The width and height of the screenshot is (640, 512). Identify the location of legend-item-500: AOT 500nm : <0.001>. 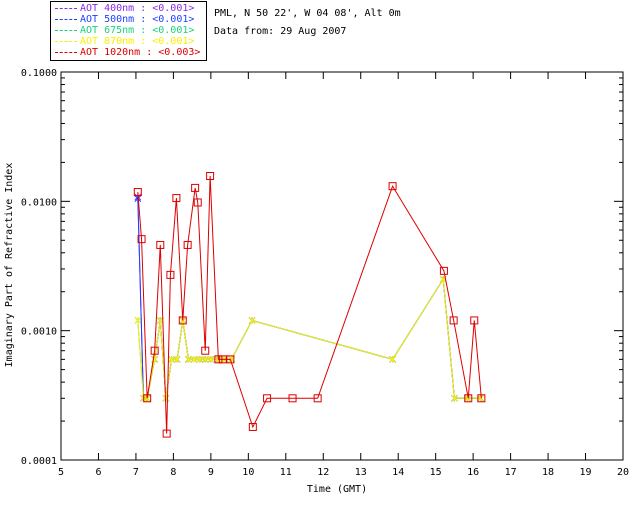
(124, 19).